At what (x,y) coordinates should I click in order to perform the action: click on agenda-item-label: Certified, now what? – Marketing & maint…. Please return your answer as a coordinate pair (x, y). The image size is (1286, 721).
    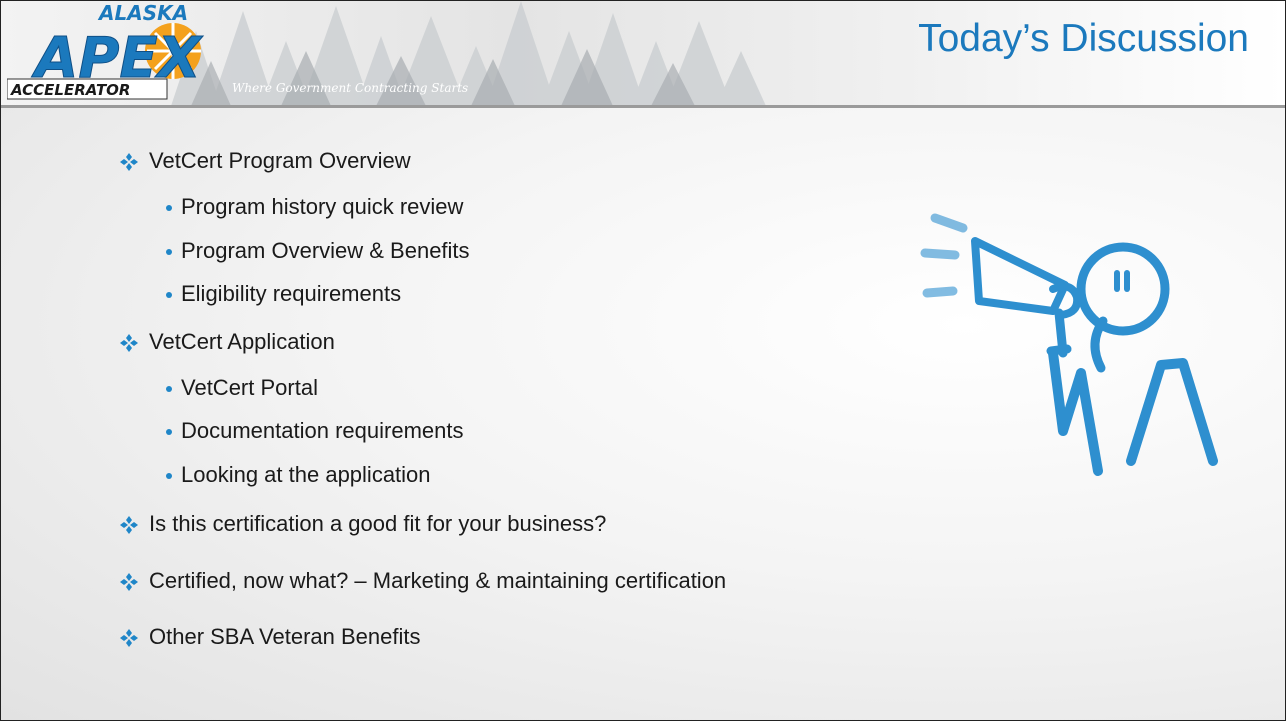
    Looking at the image, I should click on (438, 580).